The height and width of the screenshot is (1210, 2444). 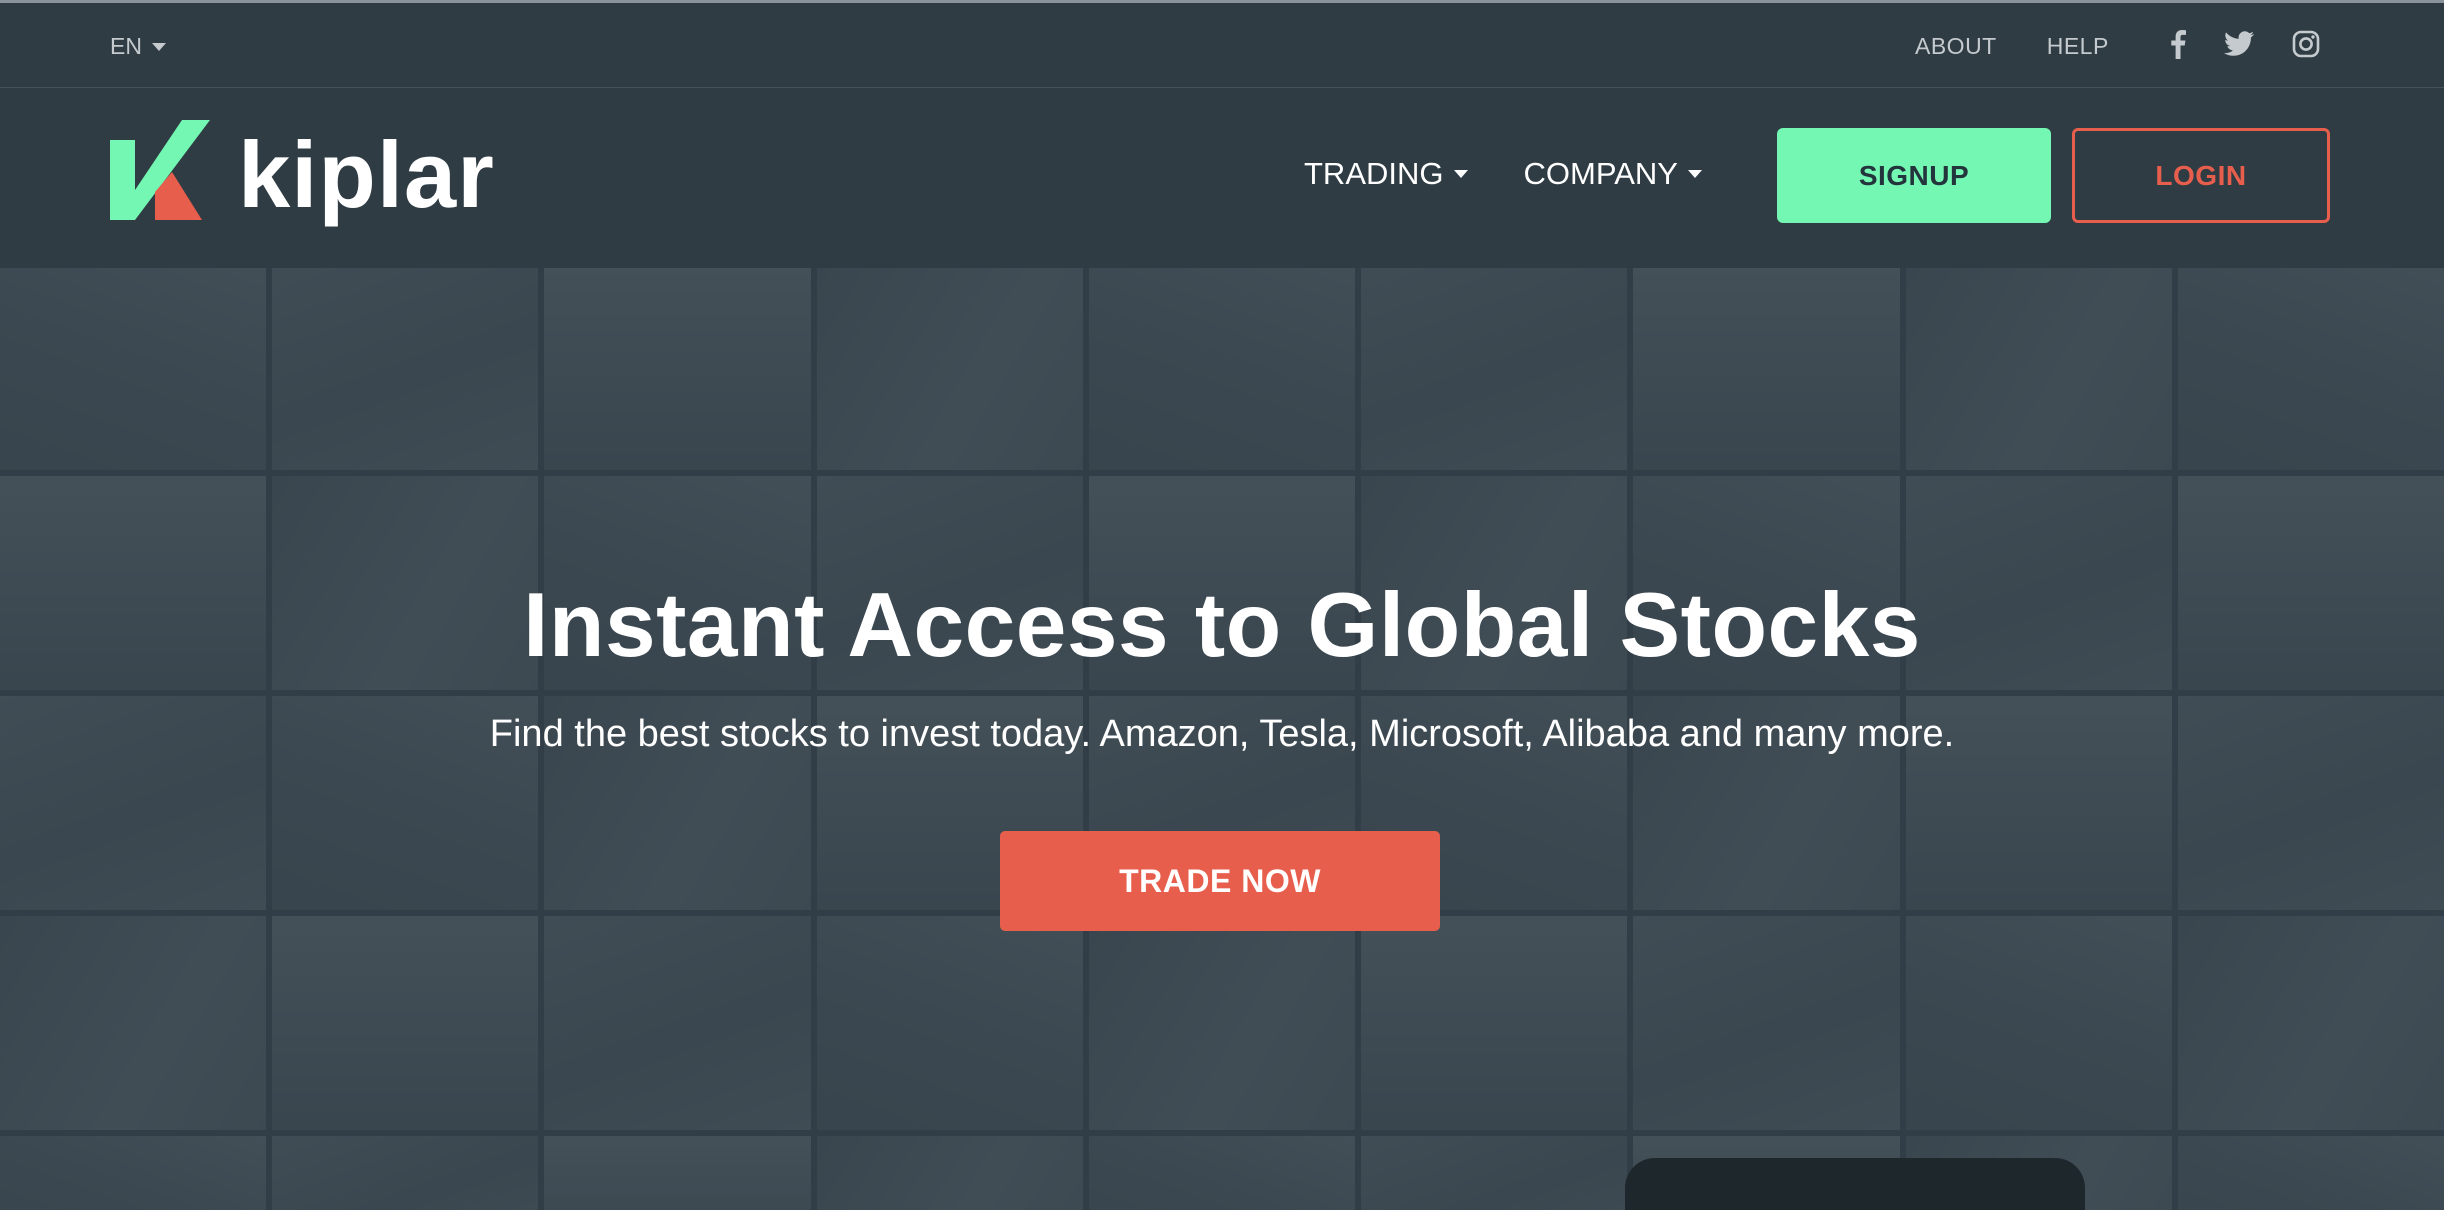 What do you see at coordinates (1914, 175) in the screenshot?
I see `signup-button: SIGNUP` at bounding box center [1914, 175].